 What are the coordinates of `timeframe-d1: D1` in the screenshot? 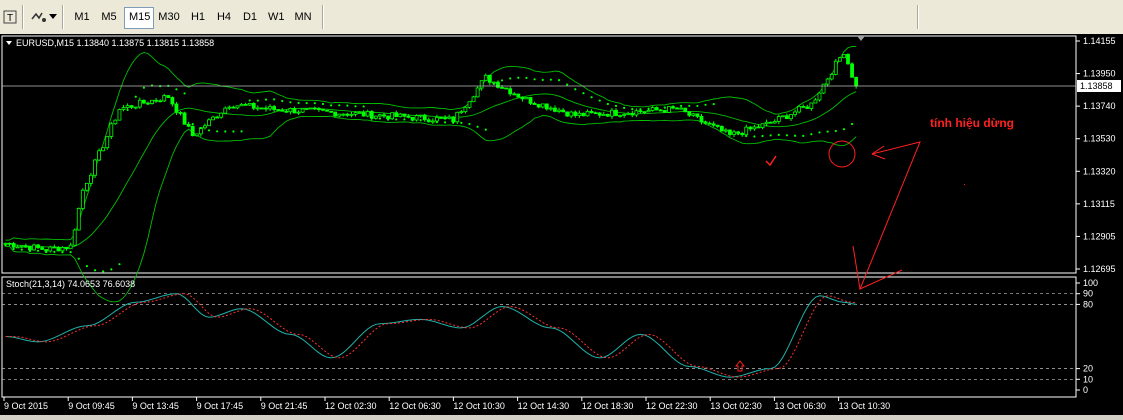 It's located at (250, 17).